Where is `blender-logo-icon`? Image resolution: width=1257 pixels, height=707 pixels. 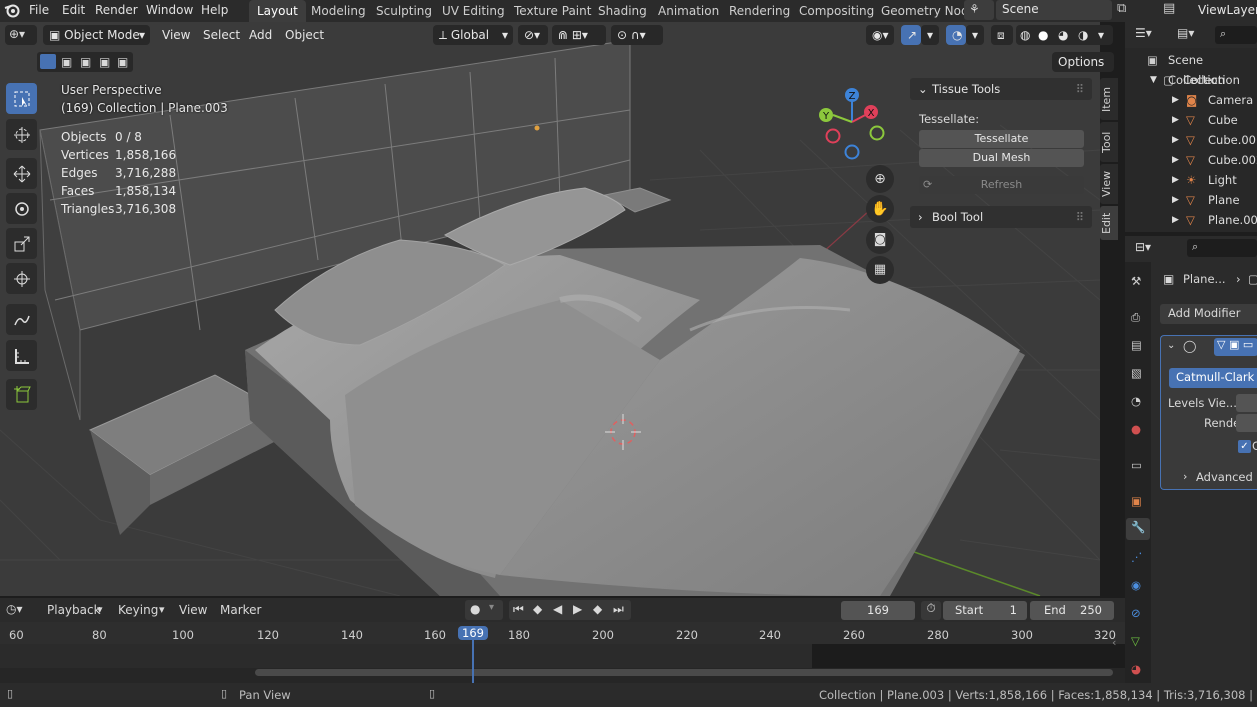
blender-logo-icon is located at coordinates (12, 10).